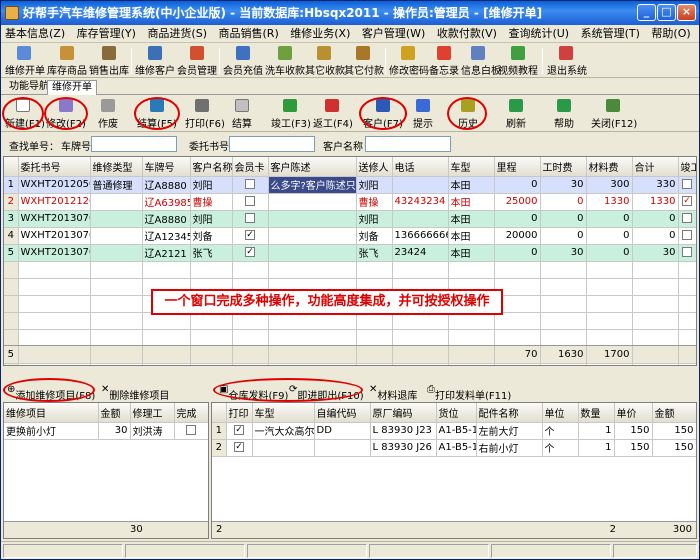  What do you see at coordinates (76, 147) in the screenshot?
I see `plate-label: 车牌号` at bounding box center [76, 147].